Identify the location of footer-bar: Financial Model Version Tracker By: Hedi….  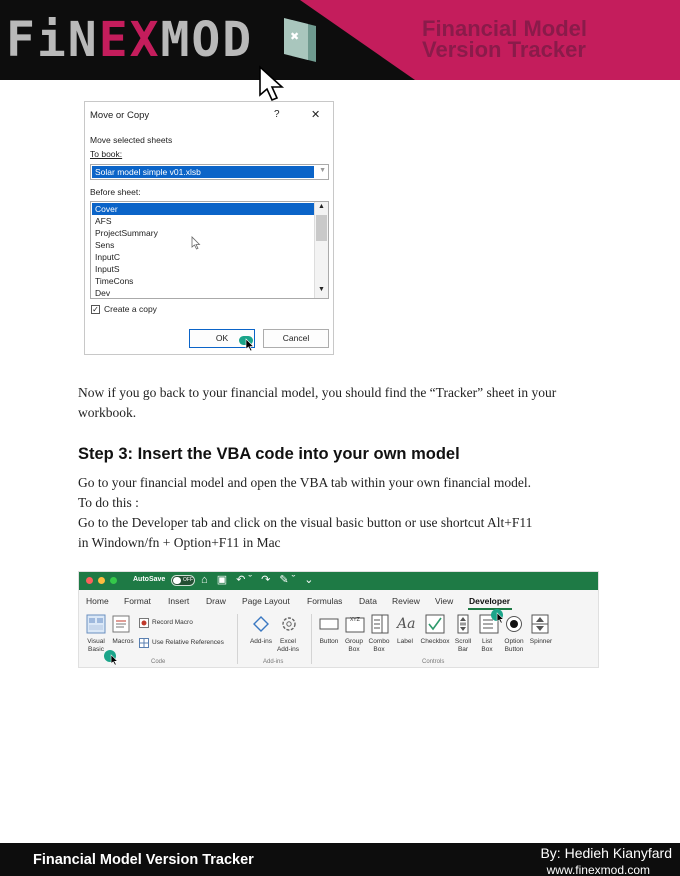
(340, 859).